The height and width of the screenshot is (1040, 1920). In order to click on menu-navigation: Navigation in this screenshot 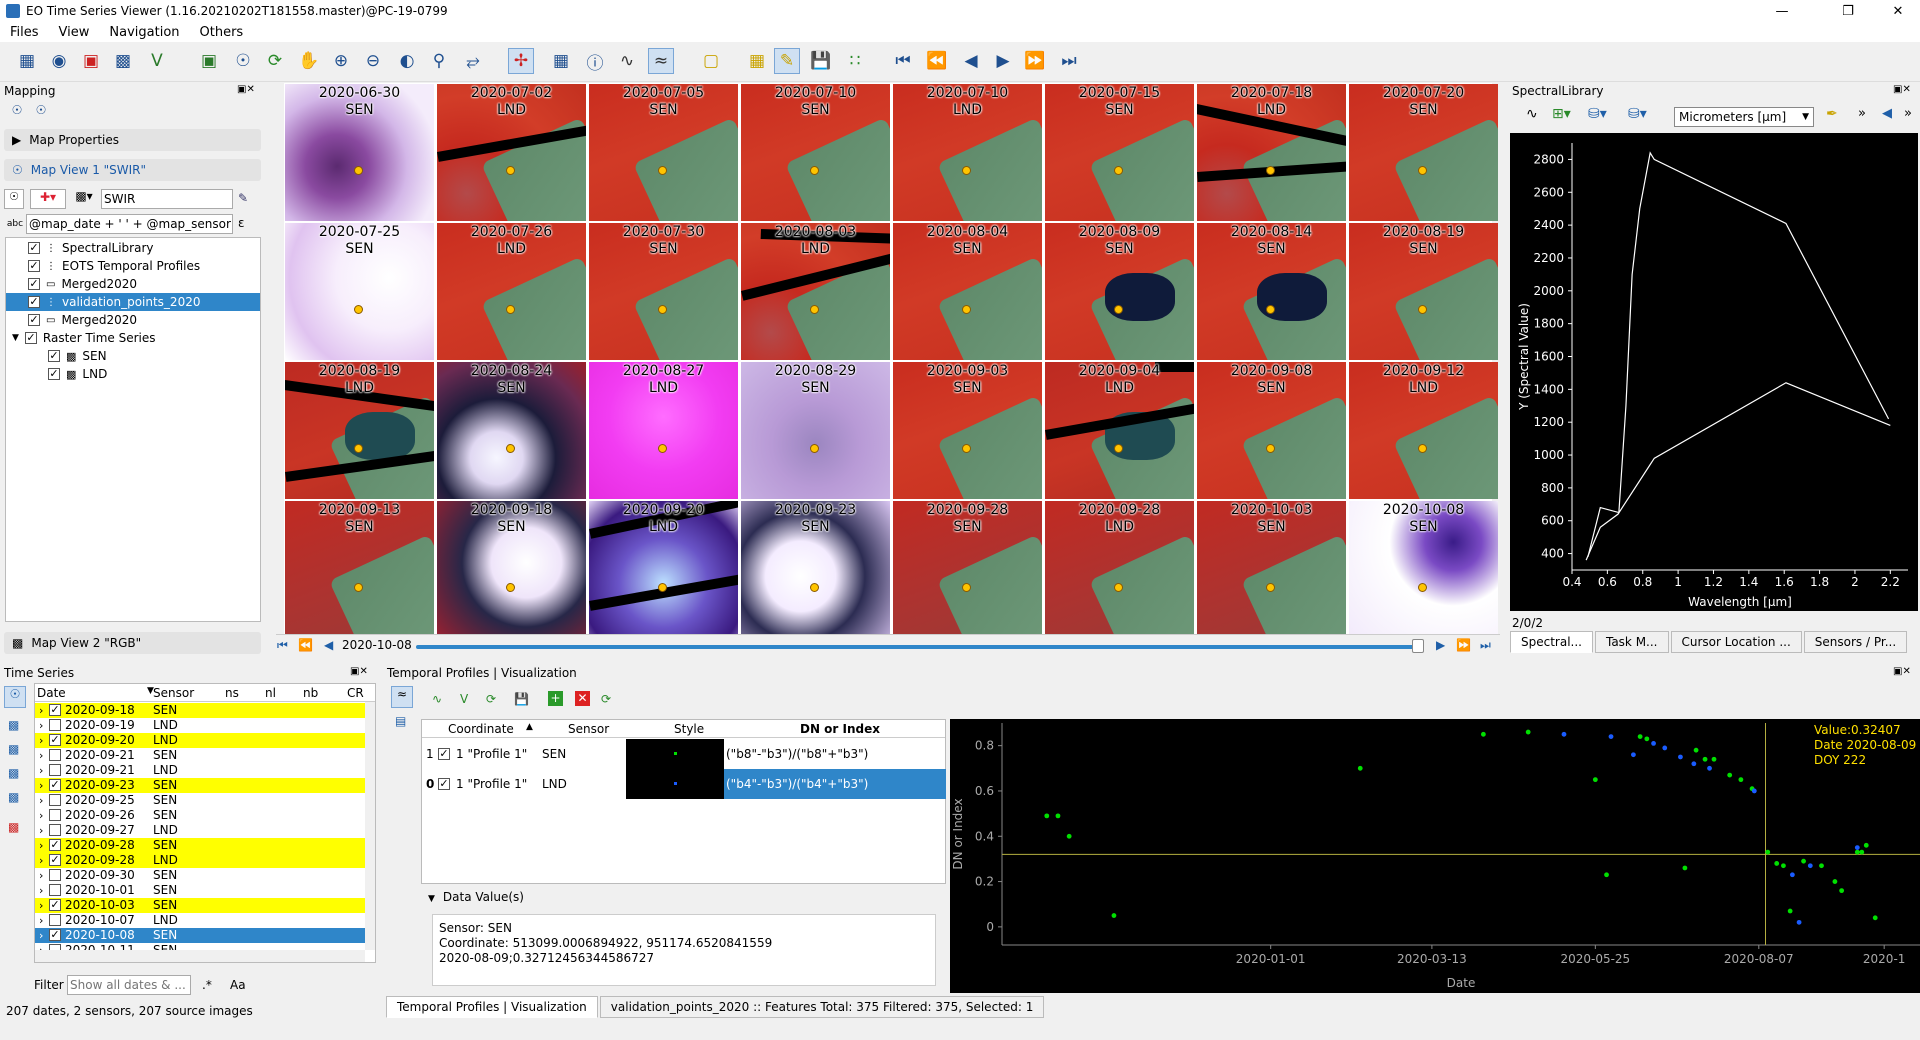, I will do `click(144, 32)`.